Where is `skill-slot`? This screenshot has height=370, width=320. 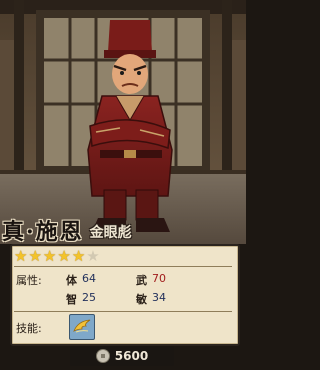 skill-slot is located at coordinates (82, 327).